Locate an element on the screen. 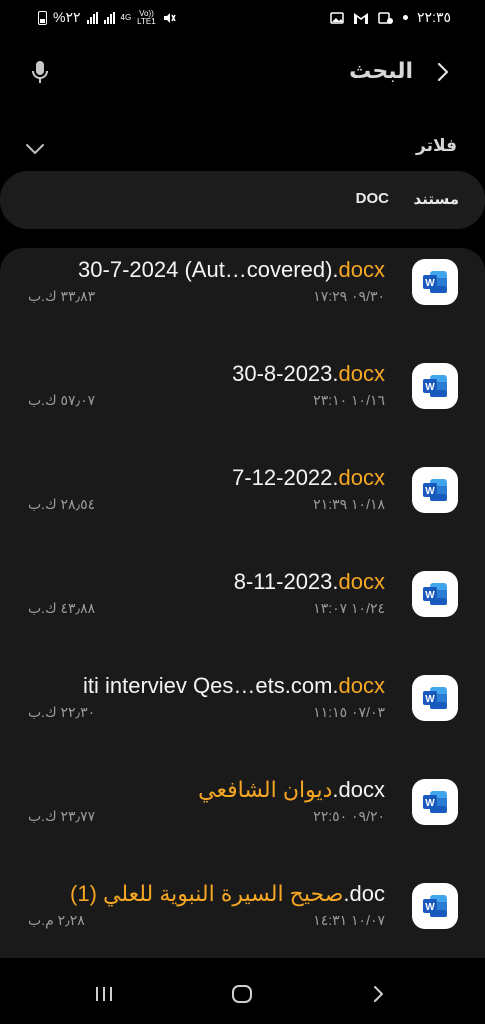  file-size: ٤٣٫٨٨ ك.ب is located at coordinates (62, 608).